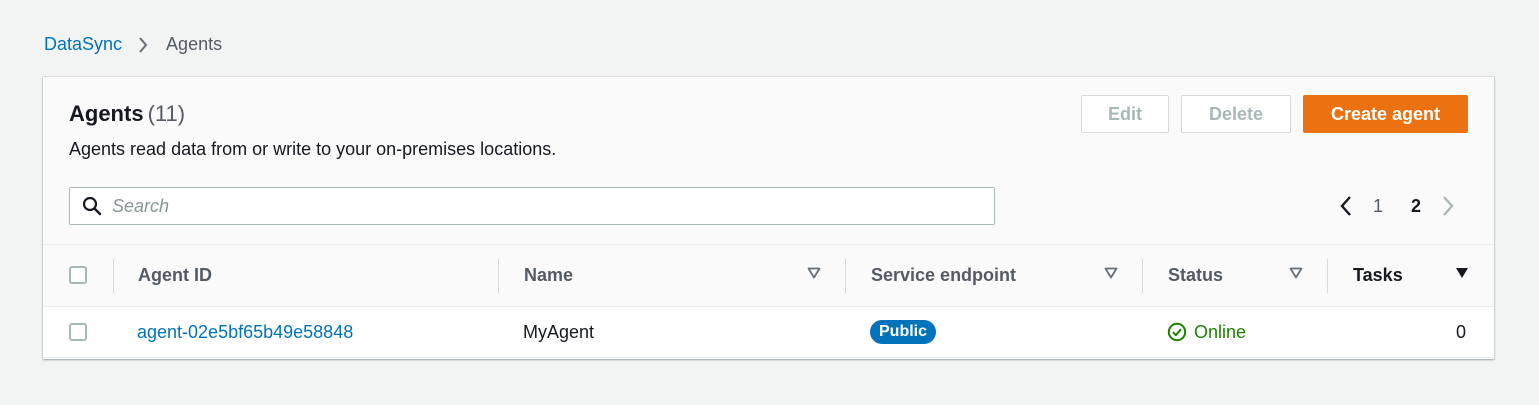  What do you see at coordinates (1378, 206) in the screenshot?
I see `page-1-button: 1` at bounding box center [1378, 206].